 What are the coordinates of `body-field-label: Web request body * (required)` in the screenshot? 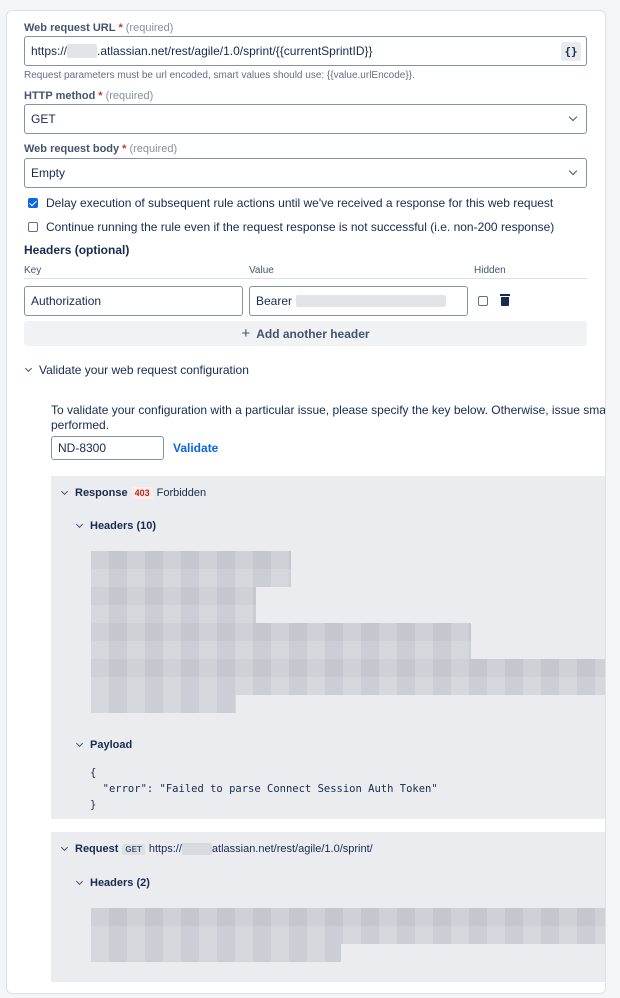 It's located at (100, 149).